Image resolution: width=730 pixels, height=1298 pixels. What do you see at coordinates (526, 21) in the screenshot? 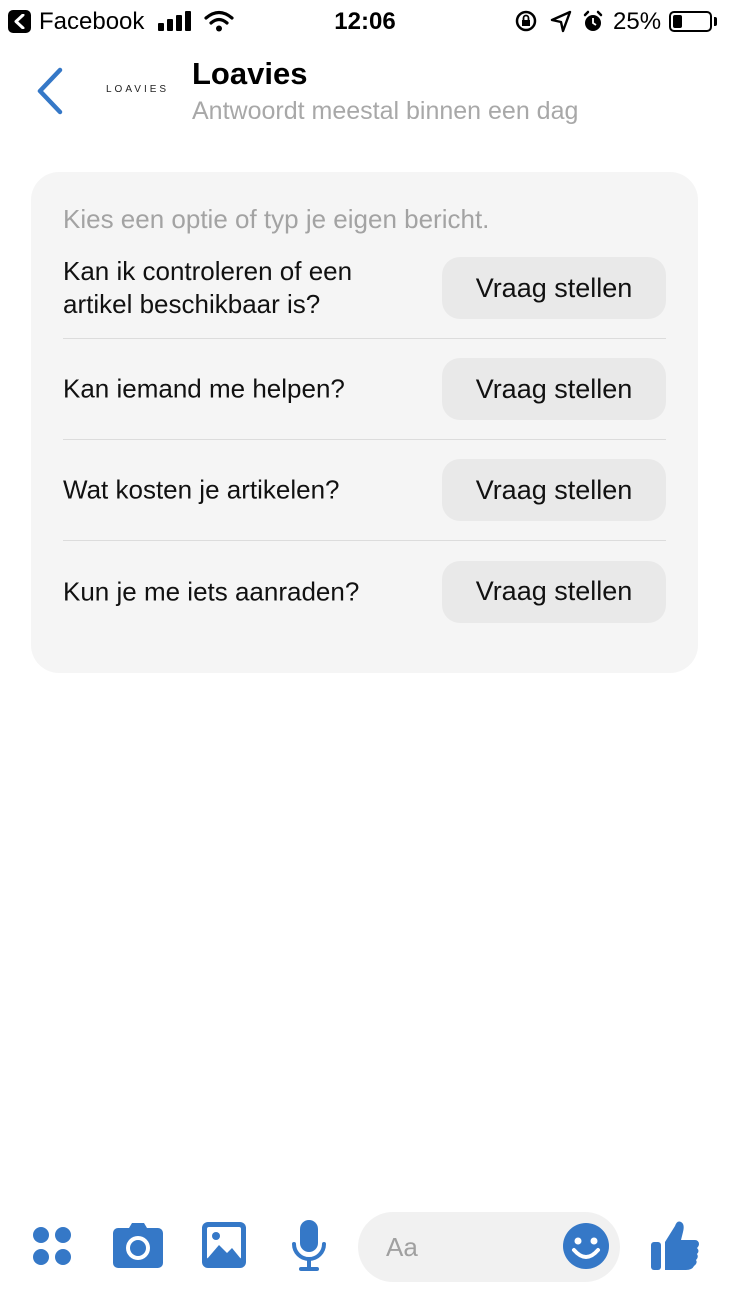
I see `rotation-lock-icon` at bounding box center [526, 21].